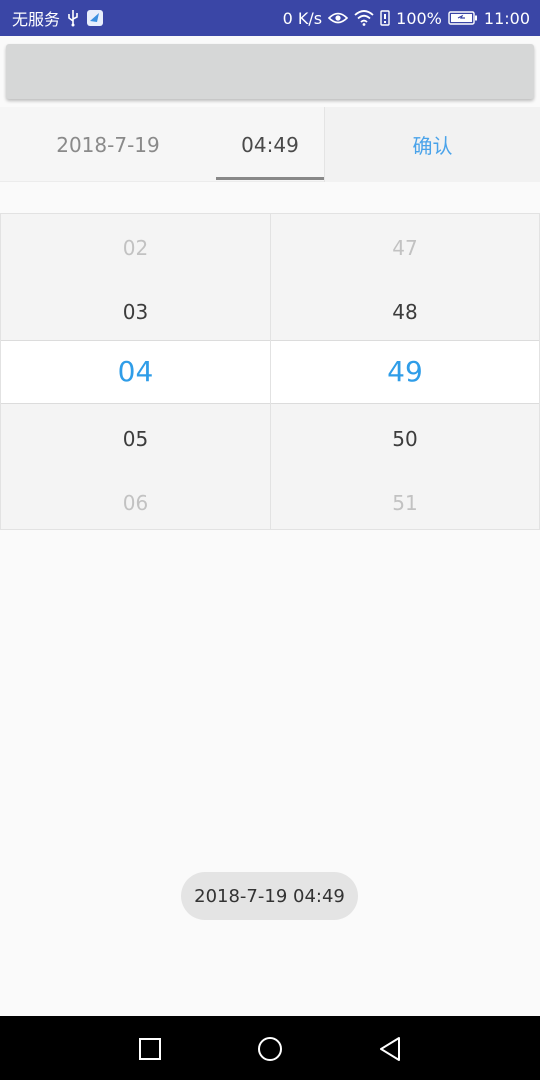 The width and height of the screenshot is (540, 1080). Describe the element at coordinates (405, 248) in the screenshot. I see `minute-option: 47` at that location.